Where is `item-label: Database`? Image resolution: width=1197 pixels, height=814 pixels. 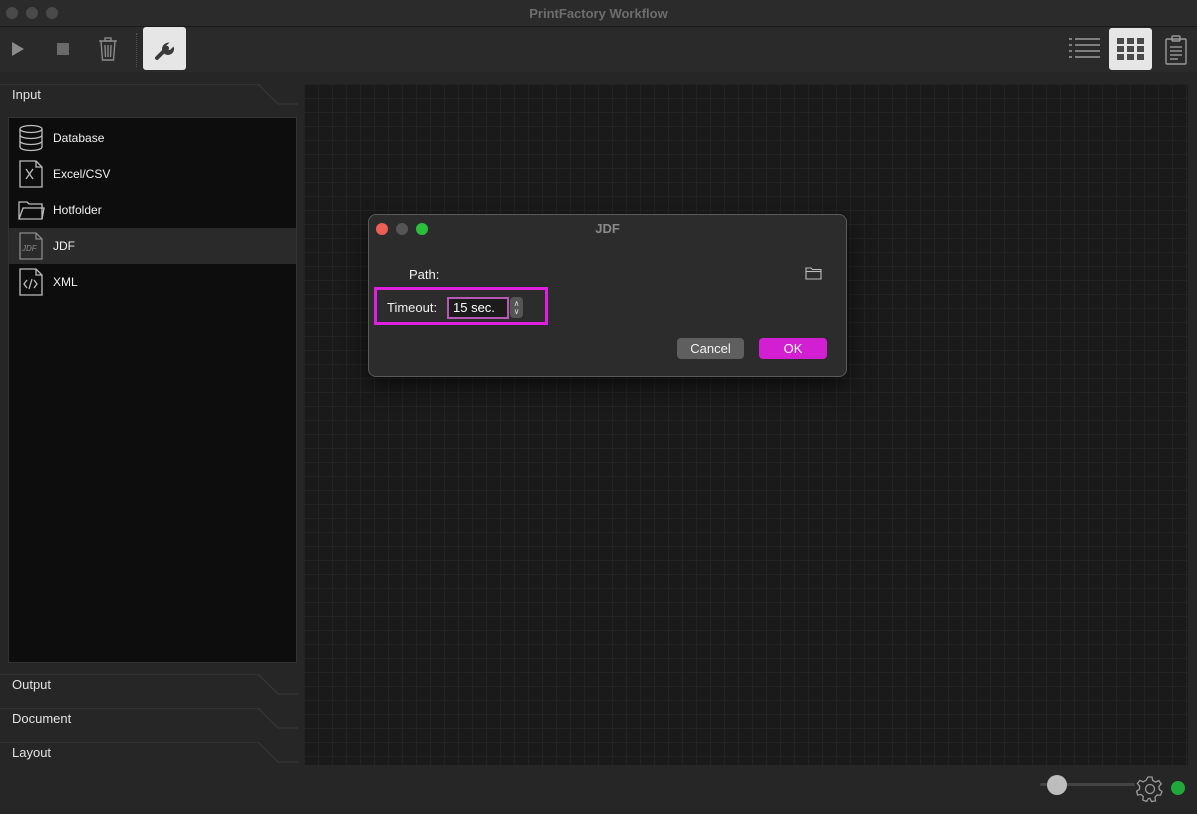
item-label: Database is located at coordinates (79, 138).